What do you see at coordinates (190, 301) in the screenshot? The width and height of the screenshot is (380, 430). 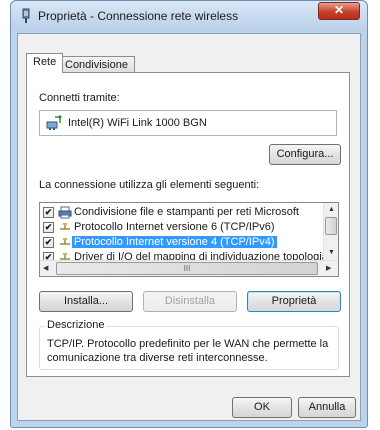 I see `uninstall-button: Disinstalla` at bounding box center [190, 301].